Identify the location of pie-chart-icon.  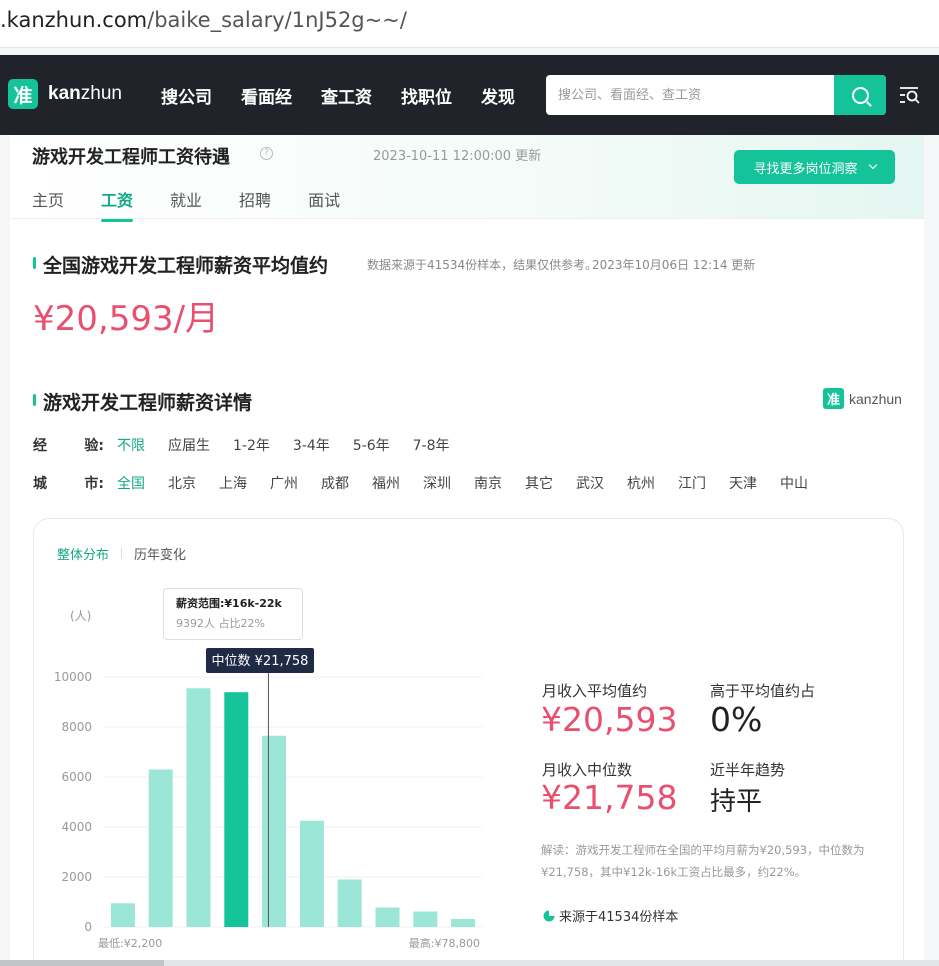
(549, 915).